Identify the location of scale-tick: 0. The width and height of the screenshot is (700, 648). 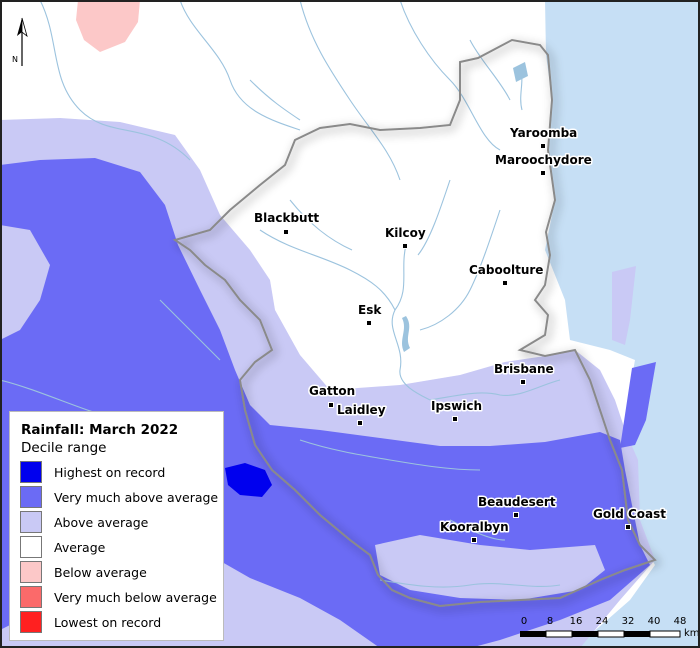
(524, 621).